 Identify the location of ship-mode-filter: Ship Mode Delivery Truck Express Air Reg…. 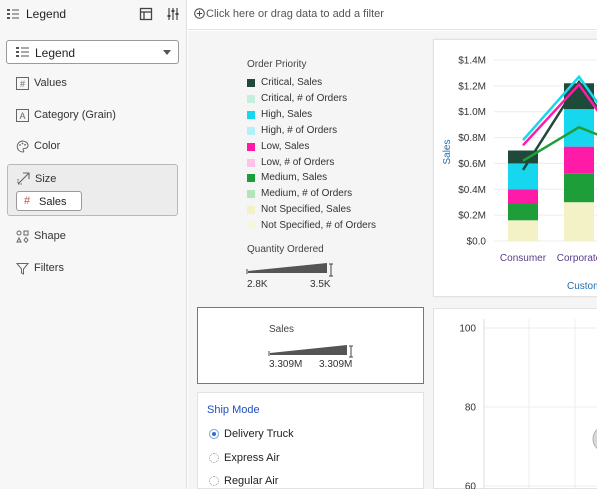
(310, 440).